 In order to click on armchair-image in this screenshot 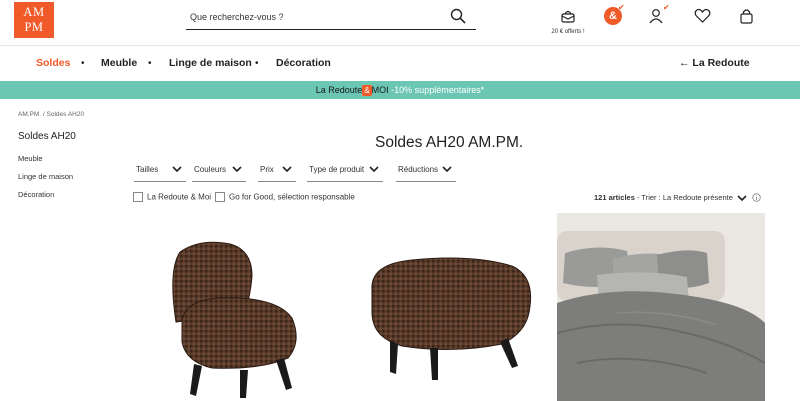, I will do `click(234, 319)`.